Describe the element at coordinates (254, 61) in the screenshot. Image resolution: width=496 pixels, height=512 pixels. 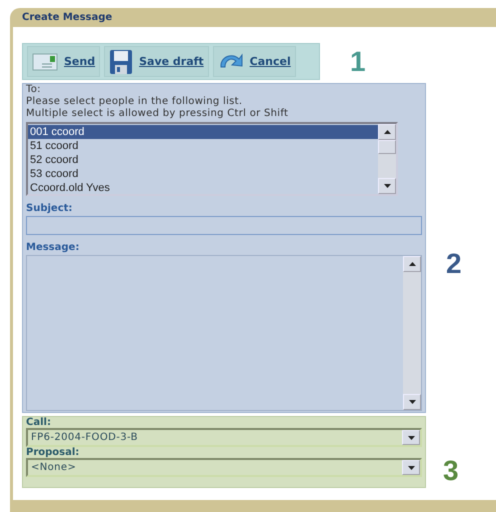
I see `cancel-button: Cancel` at that location.